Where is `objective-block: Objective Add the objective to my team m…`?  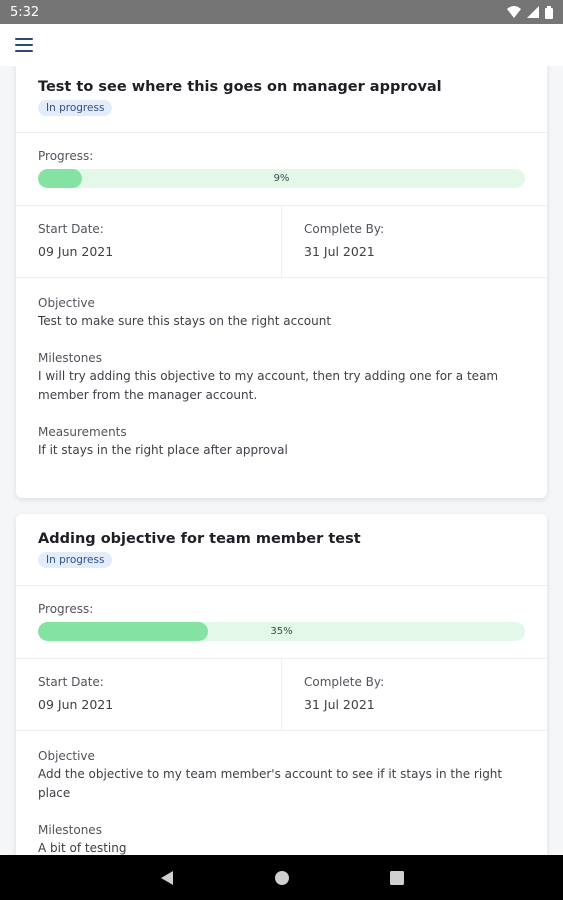 objective-block: Objective Add the objective to my team m… is located at coordinates (281, 775).